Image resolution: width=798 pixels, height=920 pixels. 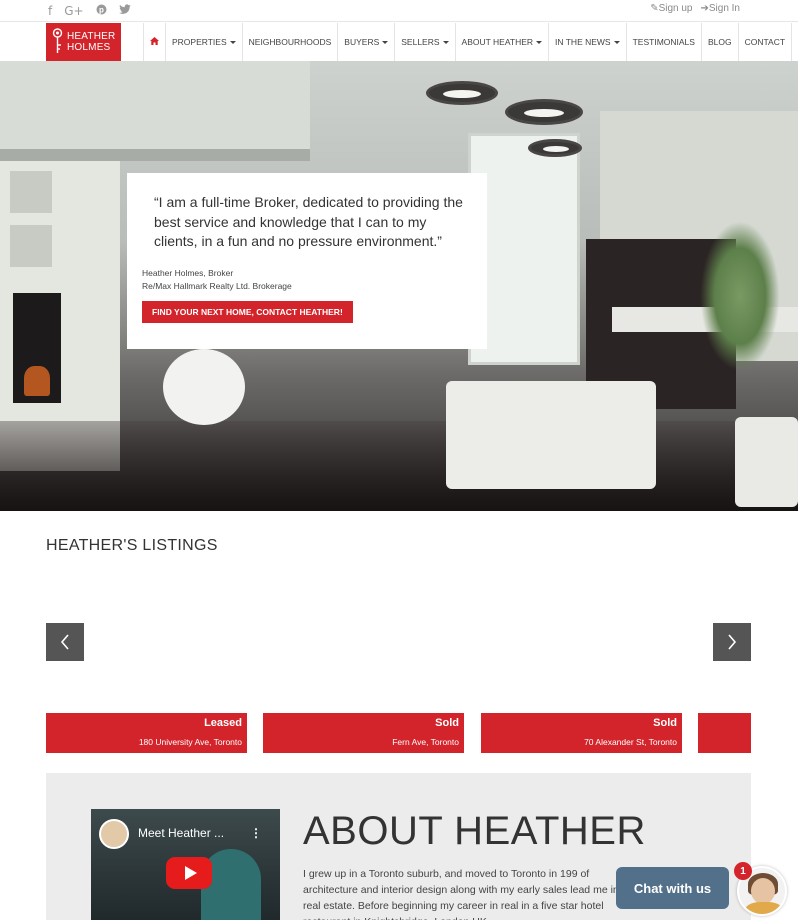 What do you see at coordinates (189, 873) in the screenshot?
I see `youtube-play-icon` at bounding box center [189, 873].